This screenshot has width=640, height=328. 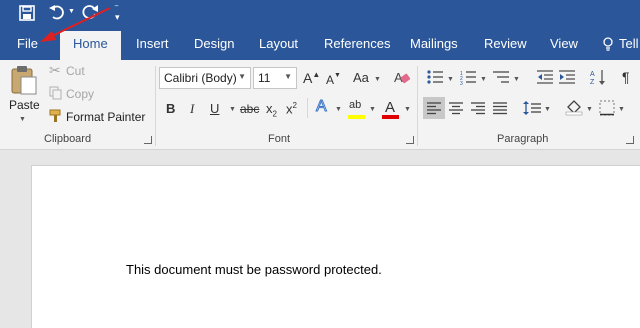 What do you see at coordinates (24, 80) in the screenshot?
I see `paste-icon` at bounding box center [24, 80].